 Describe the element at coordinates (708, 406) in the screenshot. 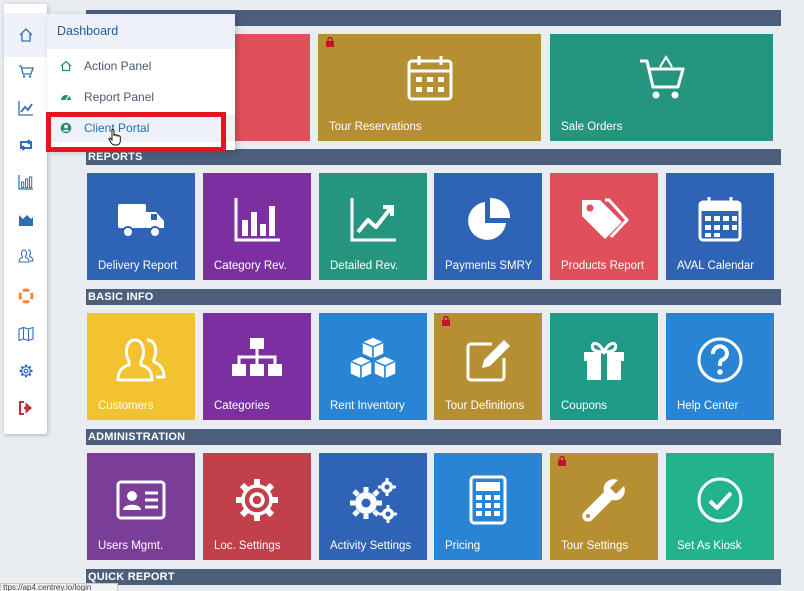

I see `tile-label: Help Center` at that location.